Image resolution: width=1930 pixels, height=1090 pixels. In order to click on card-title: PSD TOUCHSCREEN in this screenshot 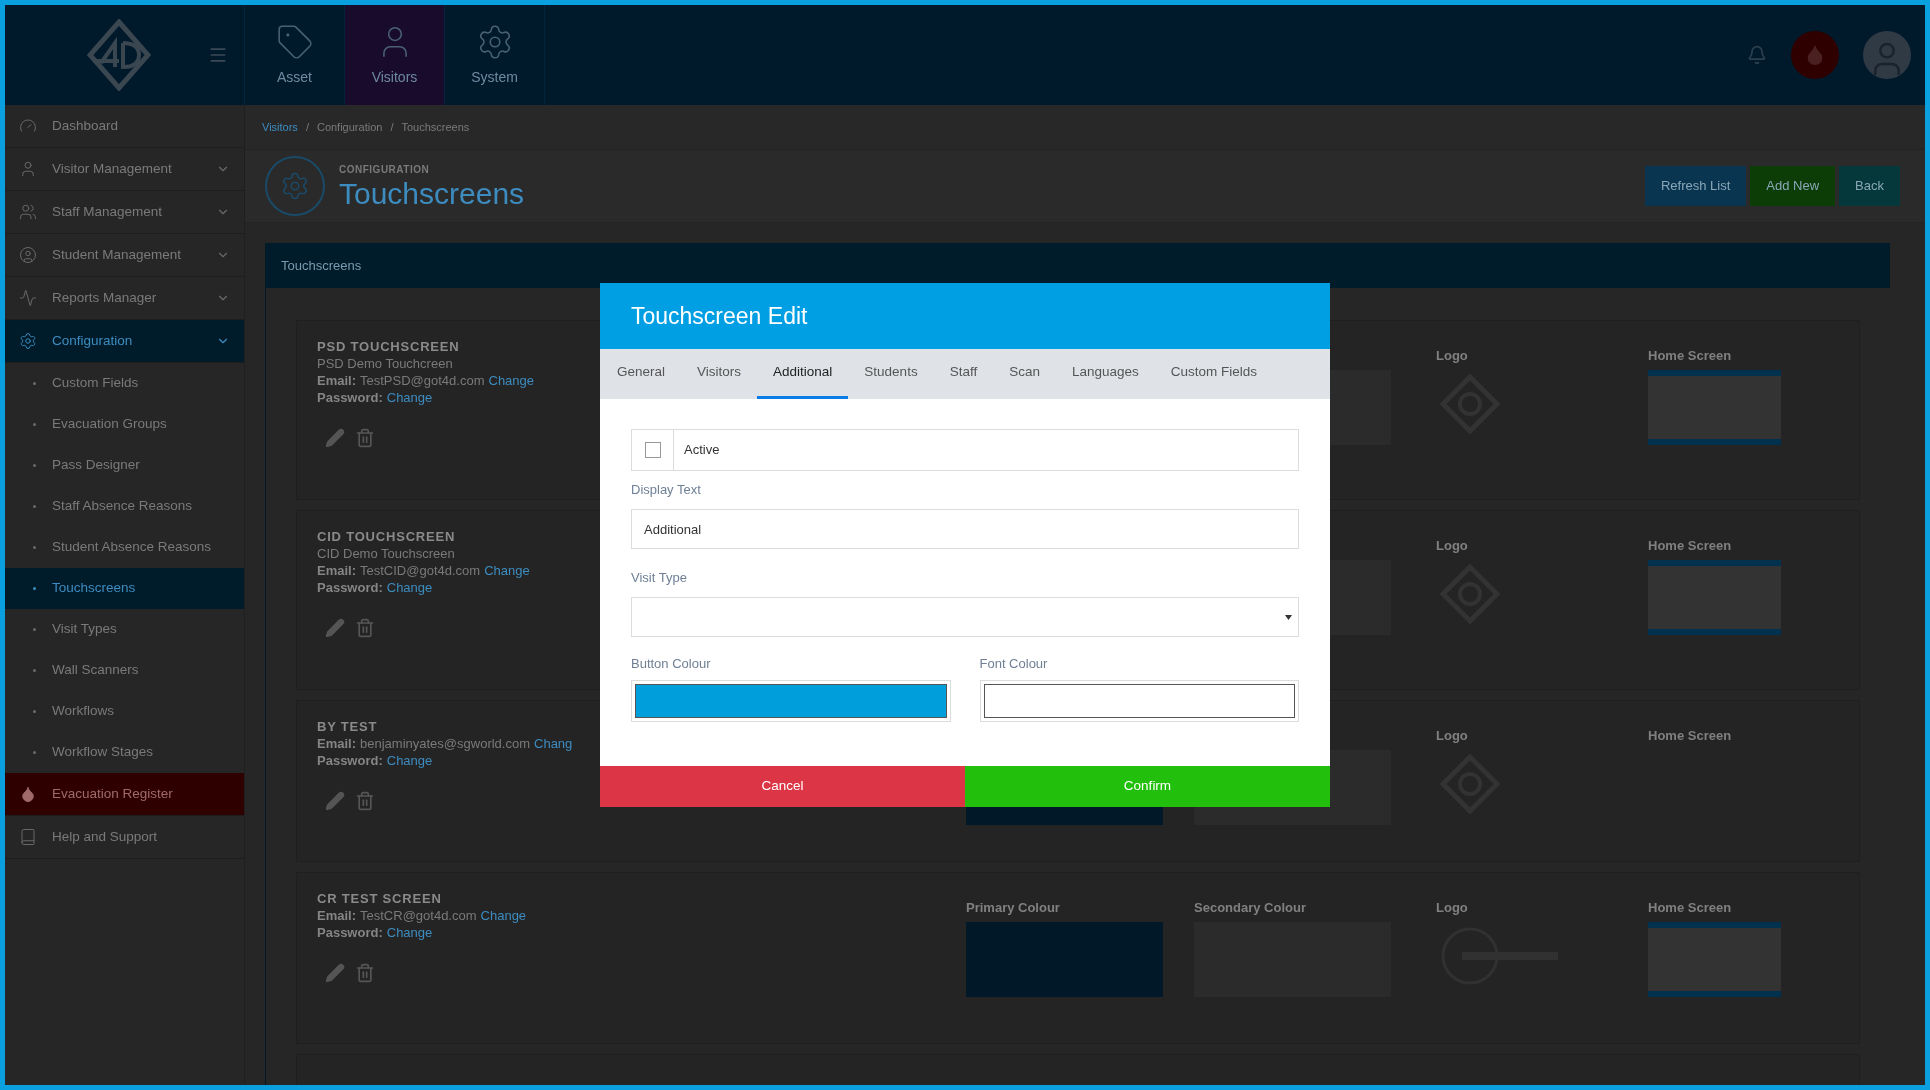, I will do `click(388, 346)`.